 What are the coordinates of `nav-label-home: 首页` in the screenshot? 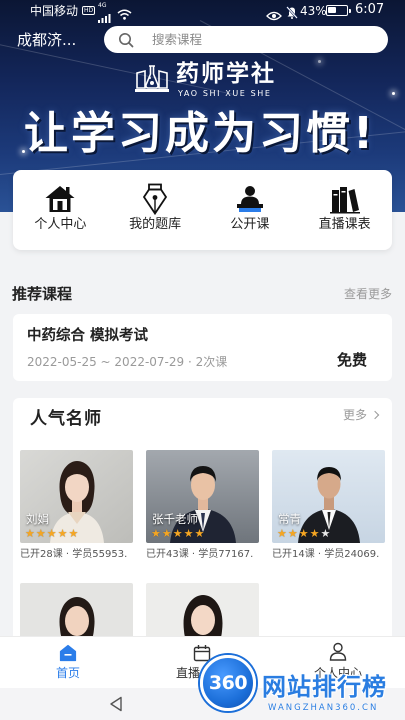 It's located at (68, 673).